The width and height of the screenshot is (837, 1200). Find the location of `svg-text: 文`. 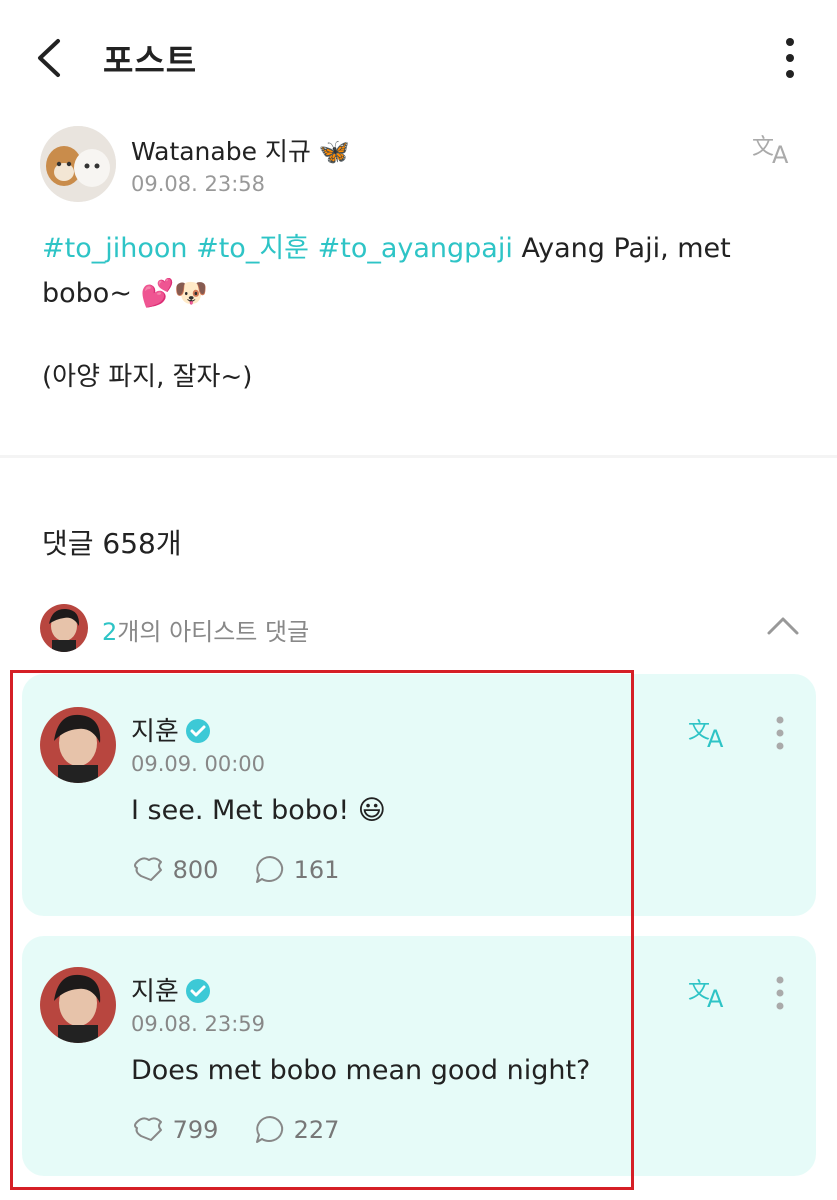

svg-text: 文 is located at coordinates (763, 147).